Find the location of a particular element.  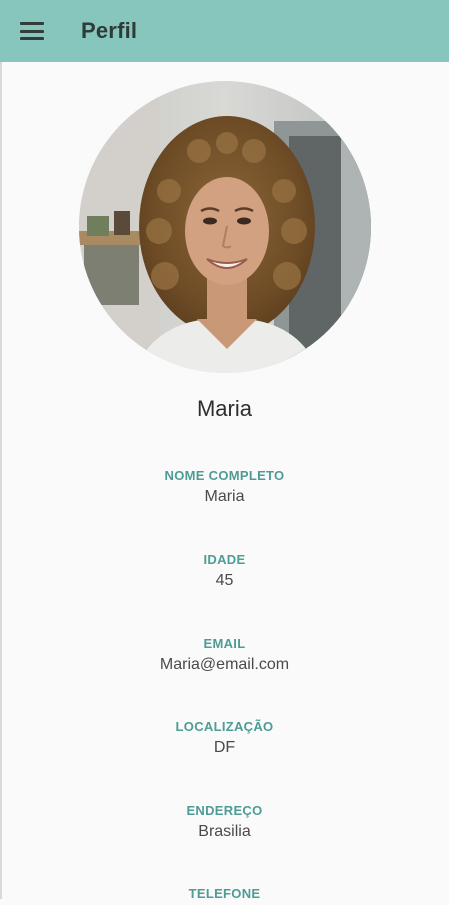

field-label: LOCALIZAÇÃO is located at coordinates (224, 726).